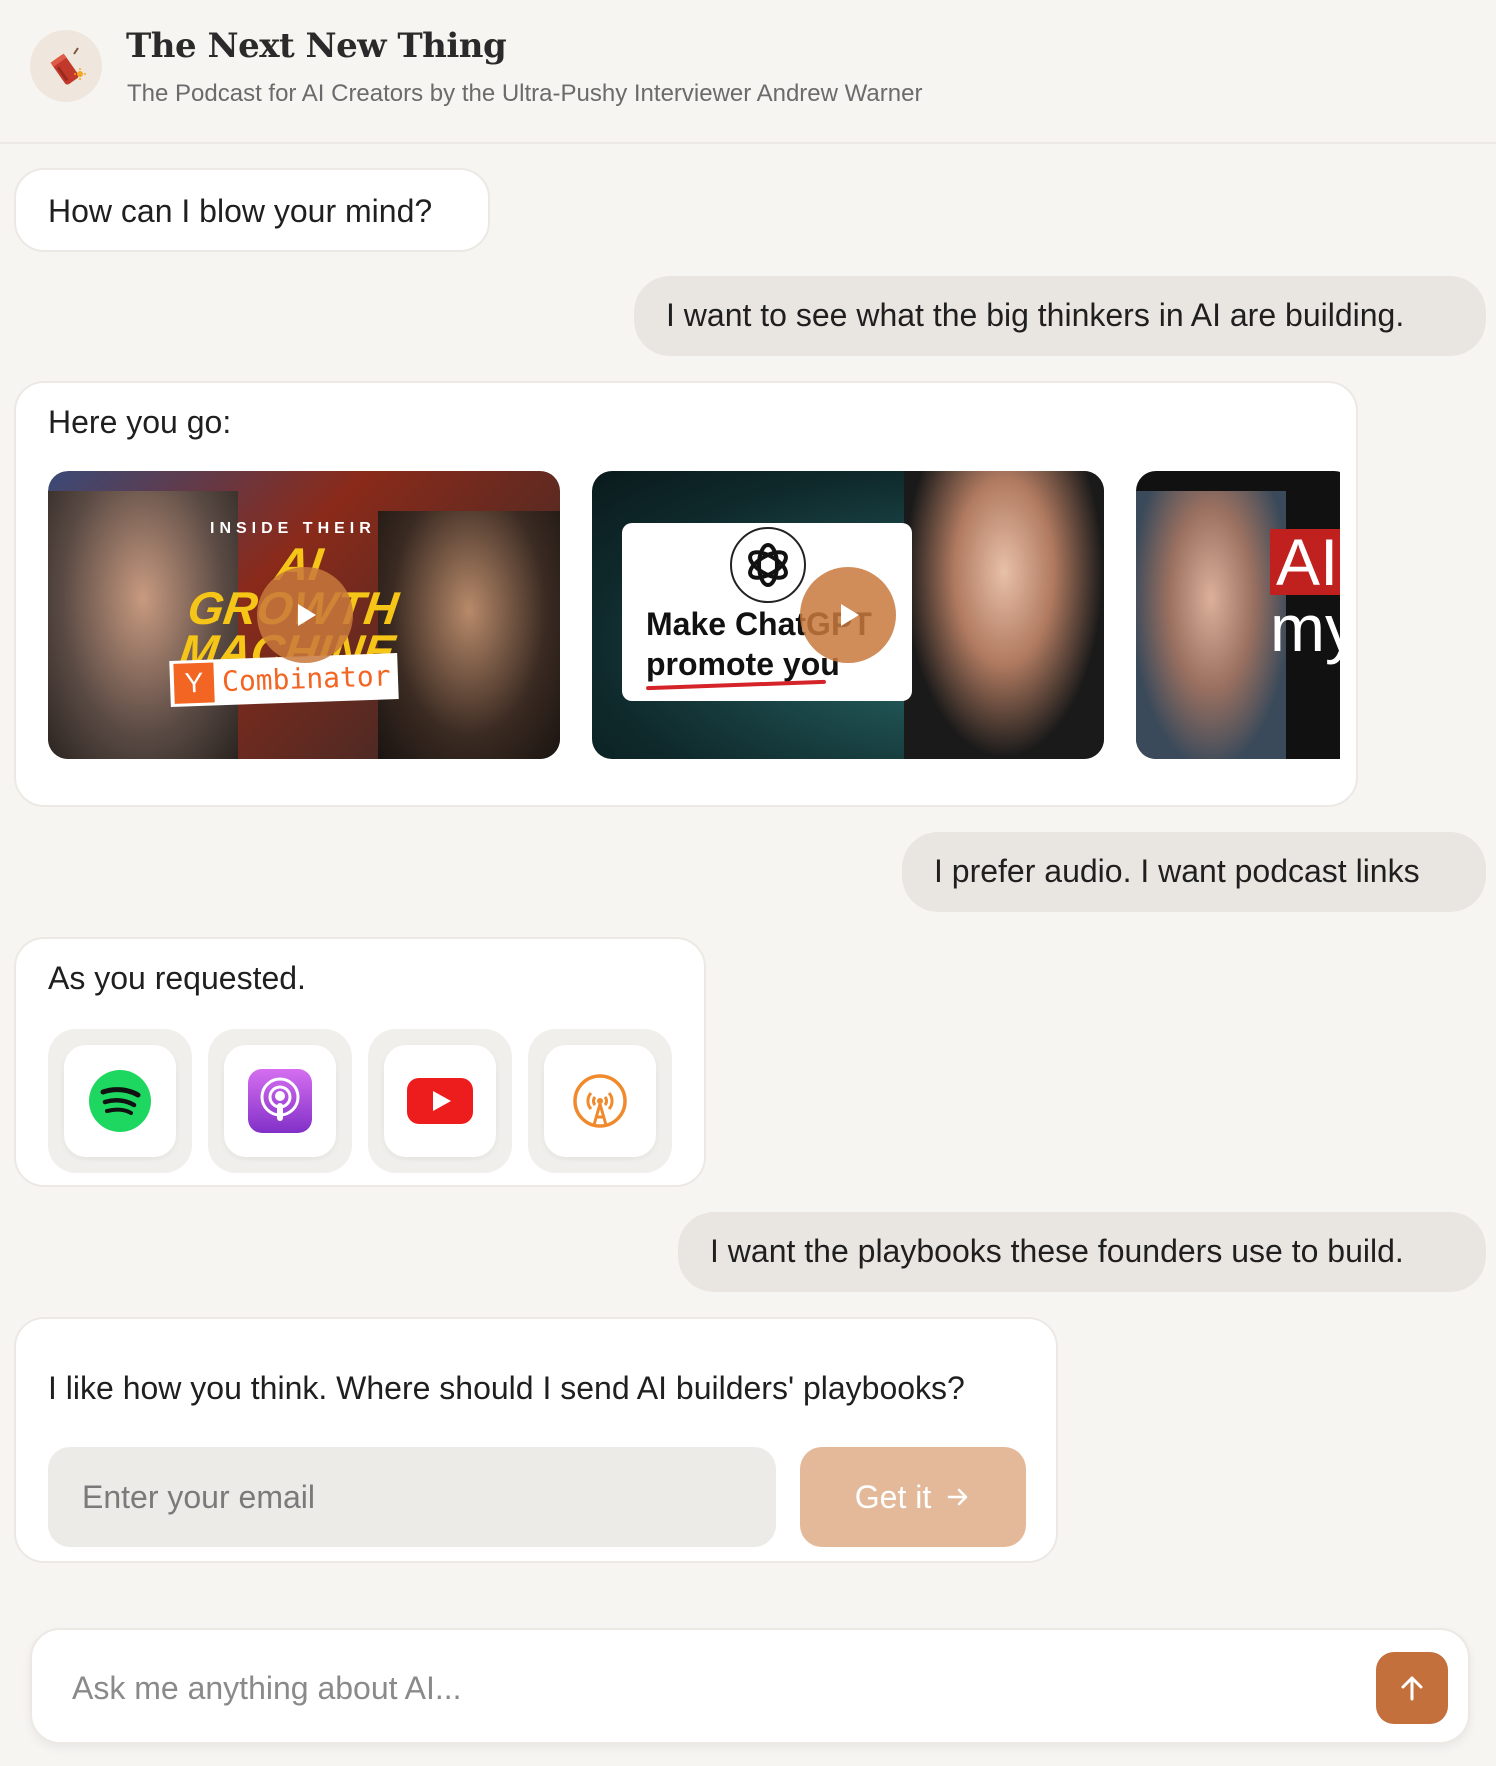 The height and width of the screenshot is (1766, 1496). I want to click on page-title: The Next New Thing, so click(316, 46).